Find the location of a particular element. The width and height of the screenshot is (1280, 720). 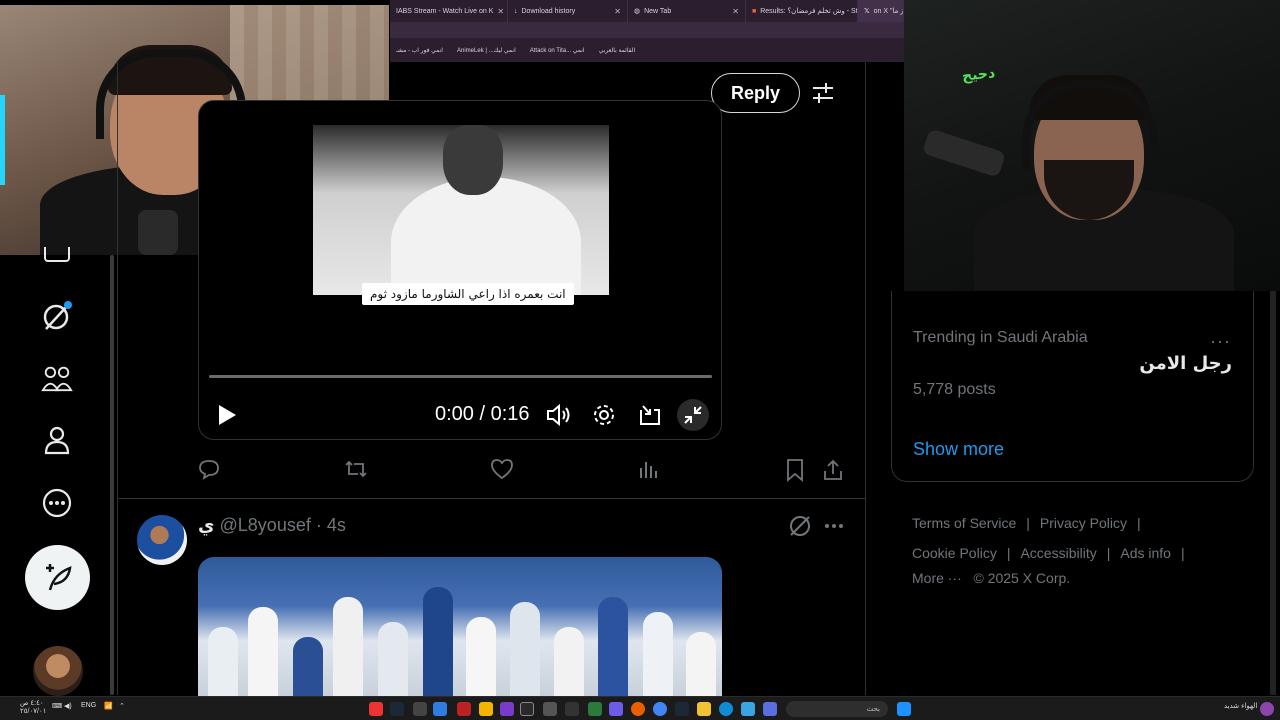

tab-downloads: ↓ Download history ✕ is located at coordinates (568, 11).